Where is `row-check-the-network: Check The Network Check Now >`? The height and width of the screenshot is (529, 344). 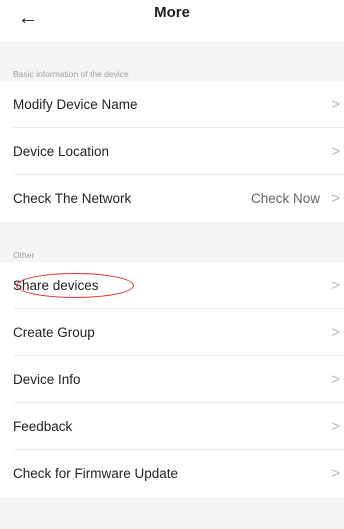
row-check-the-network: Check The Network Check Now > is located at coordinates (172, 198).